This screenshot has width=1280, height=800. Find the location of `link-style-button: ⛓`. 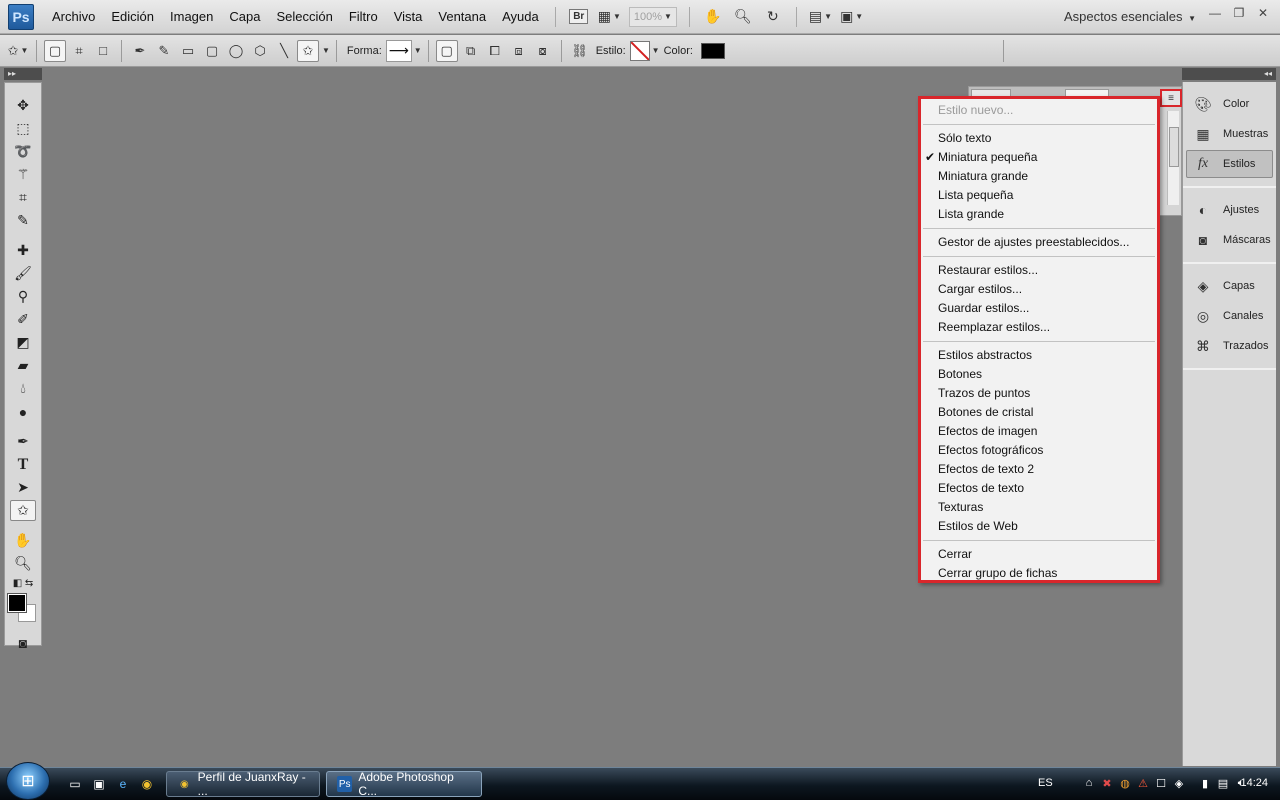

link-style-button: ⛓ is located at coordinates (580, 51).